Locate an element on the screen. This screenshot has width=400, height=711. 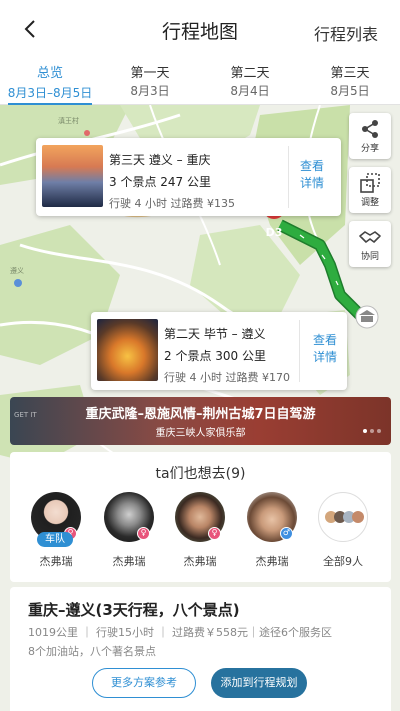
tab-date: 8月5日 is located at coordinates (350, 91).